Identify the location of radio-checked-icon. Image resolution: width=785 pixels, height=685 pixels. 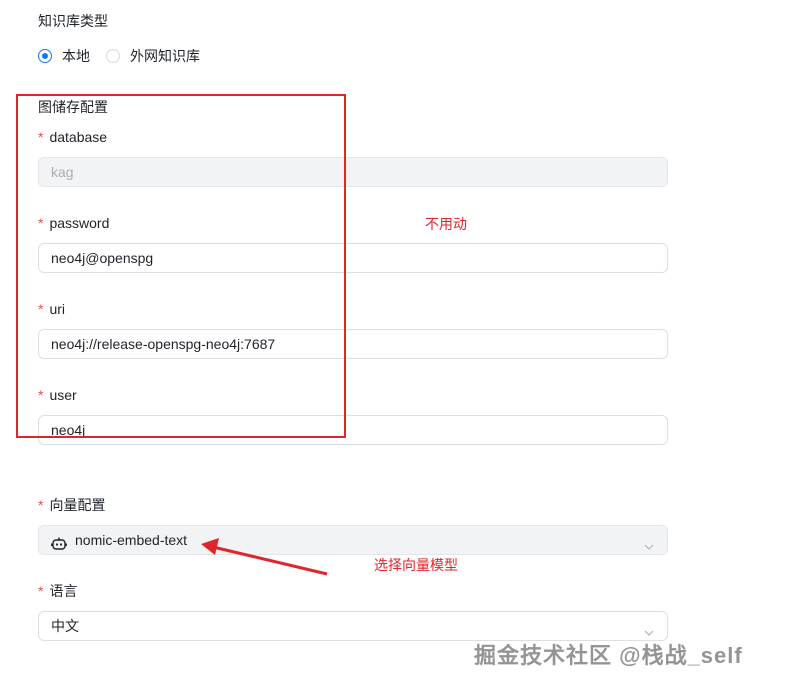
(45, 56).